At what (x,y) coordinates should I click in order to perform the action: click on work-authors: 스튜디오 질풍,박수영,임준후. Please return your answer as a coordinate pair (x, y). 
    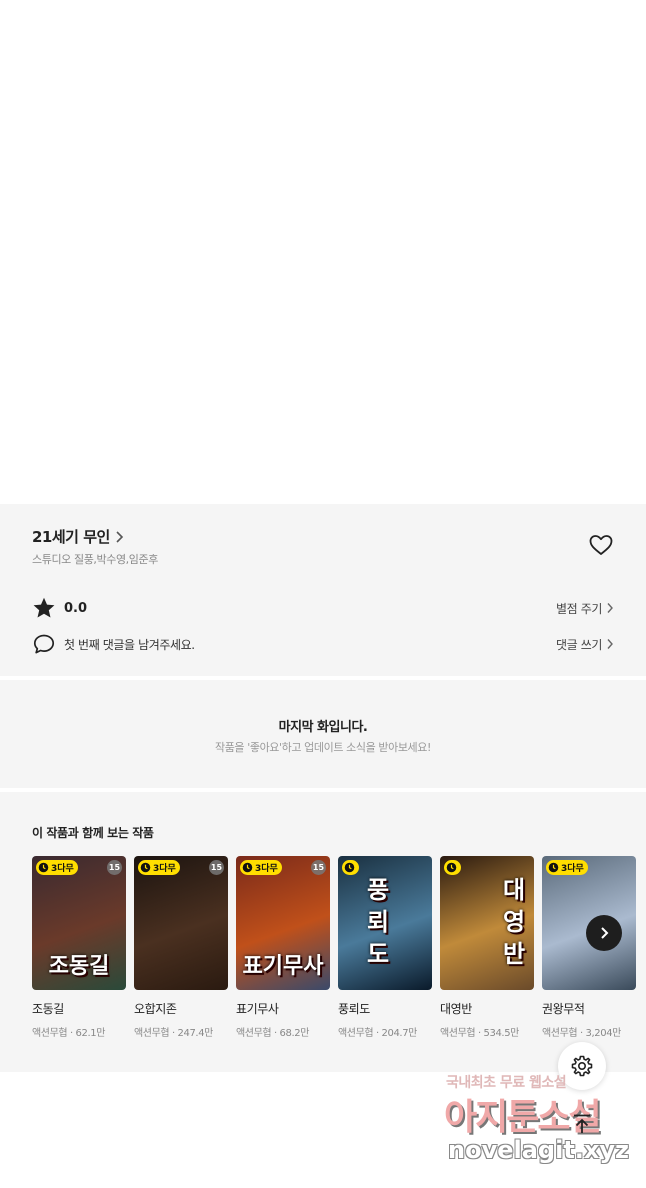
    Looking at the image, I should click on (95, 559).